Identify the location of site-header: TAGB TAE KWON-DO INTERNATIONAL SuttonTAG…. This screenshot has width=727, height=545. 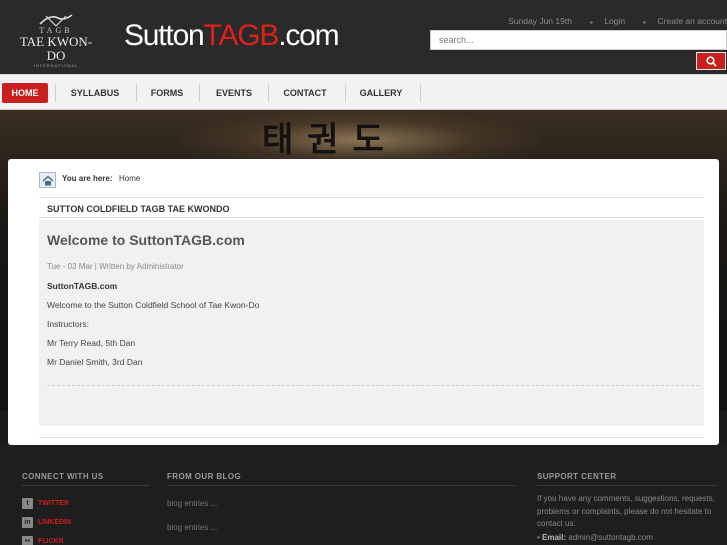
(363, 37).